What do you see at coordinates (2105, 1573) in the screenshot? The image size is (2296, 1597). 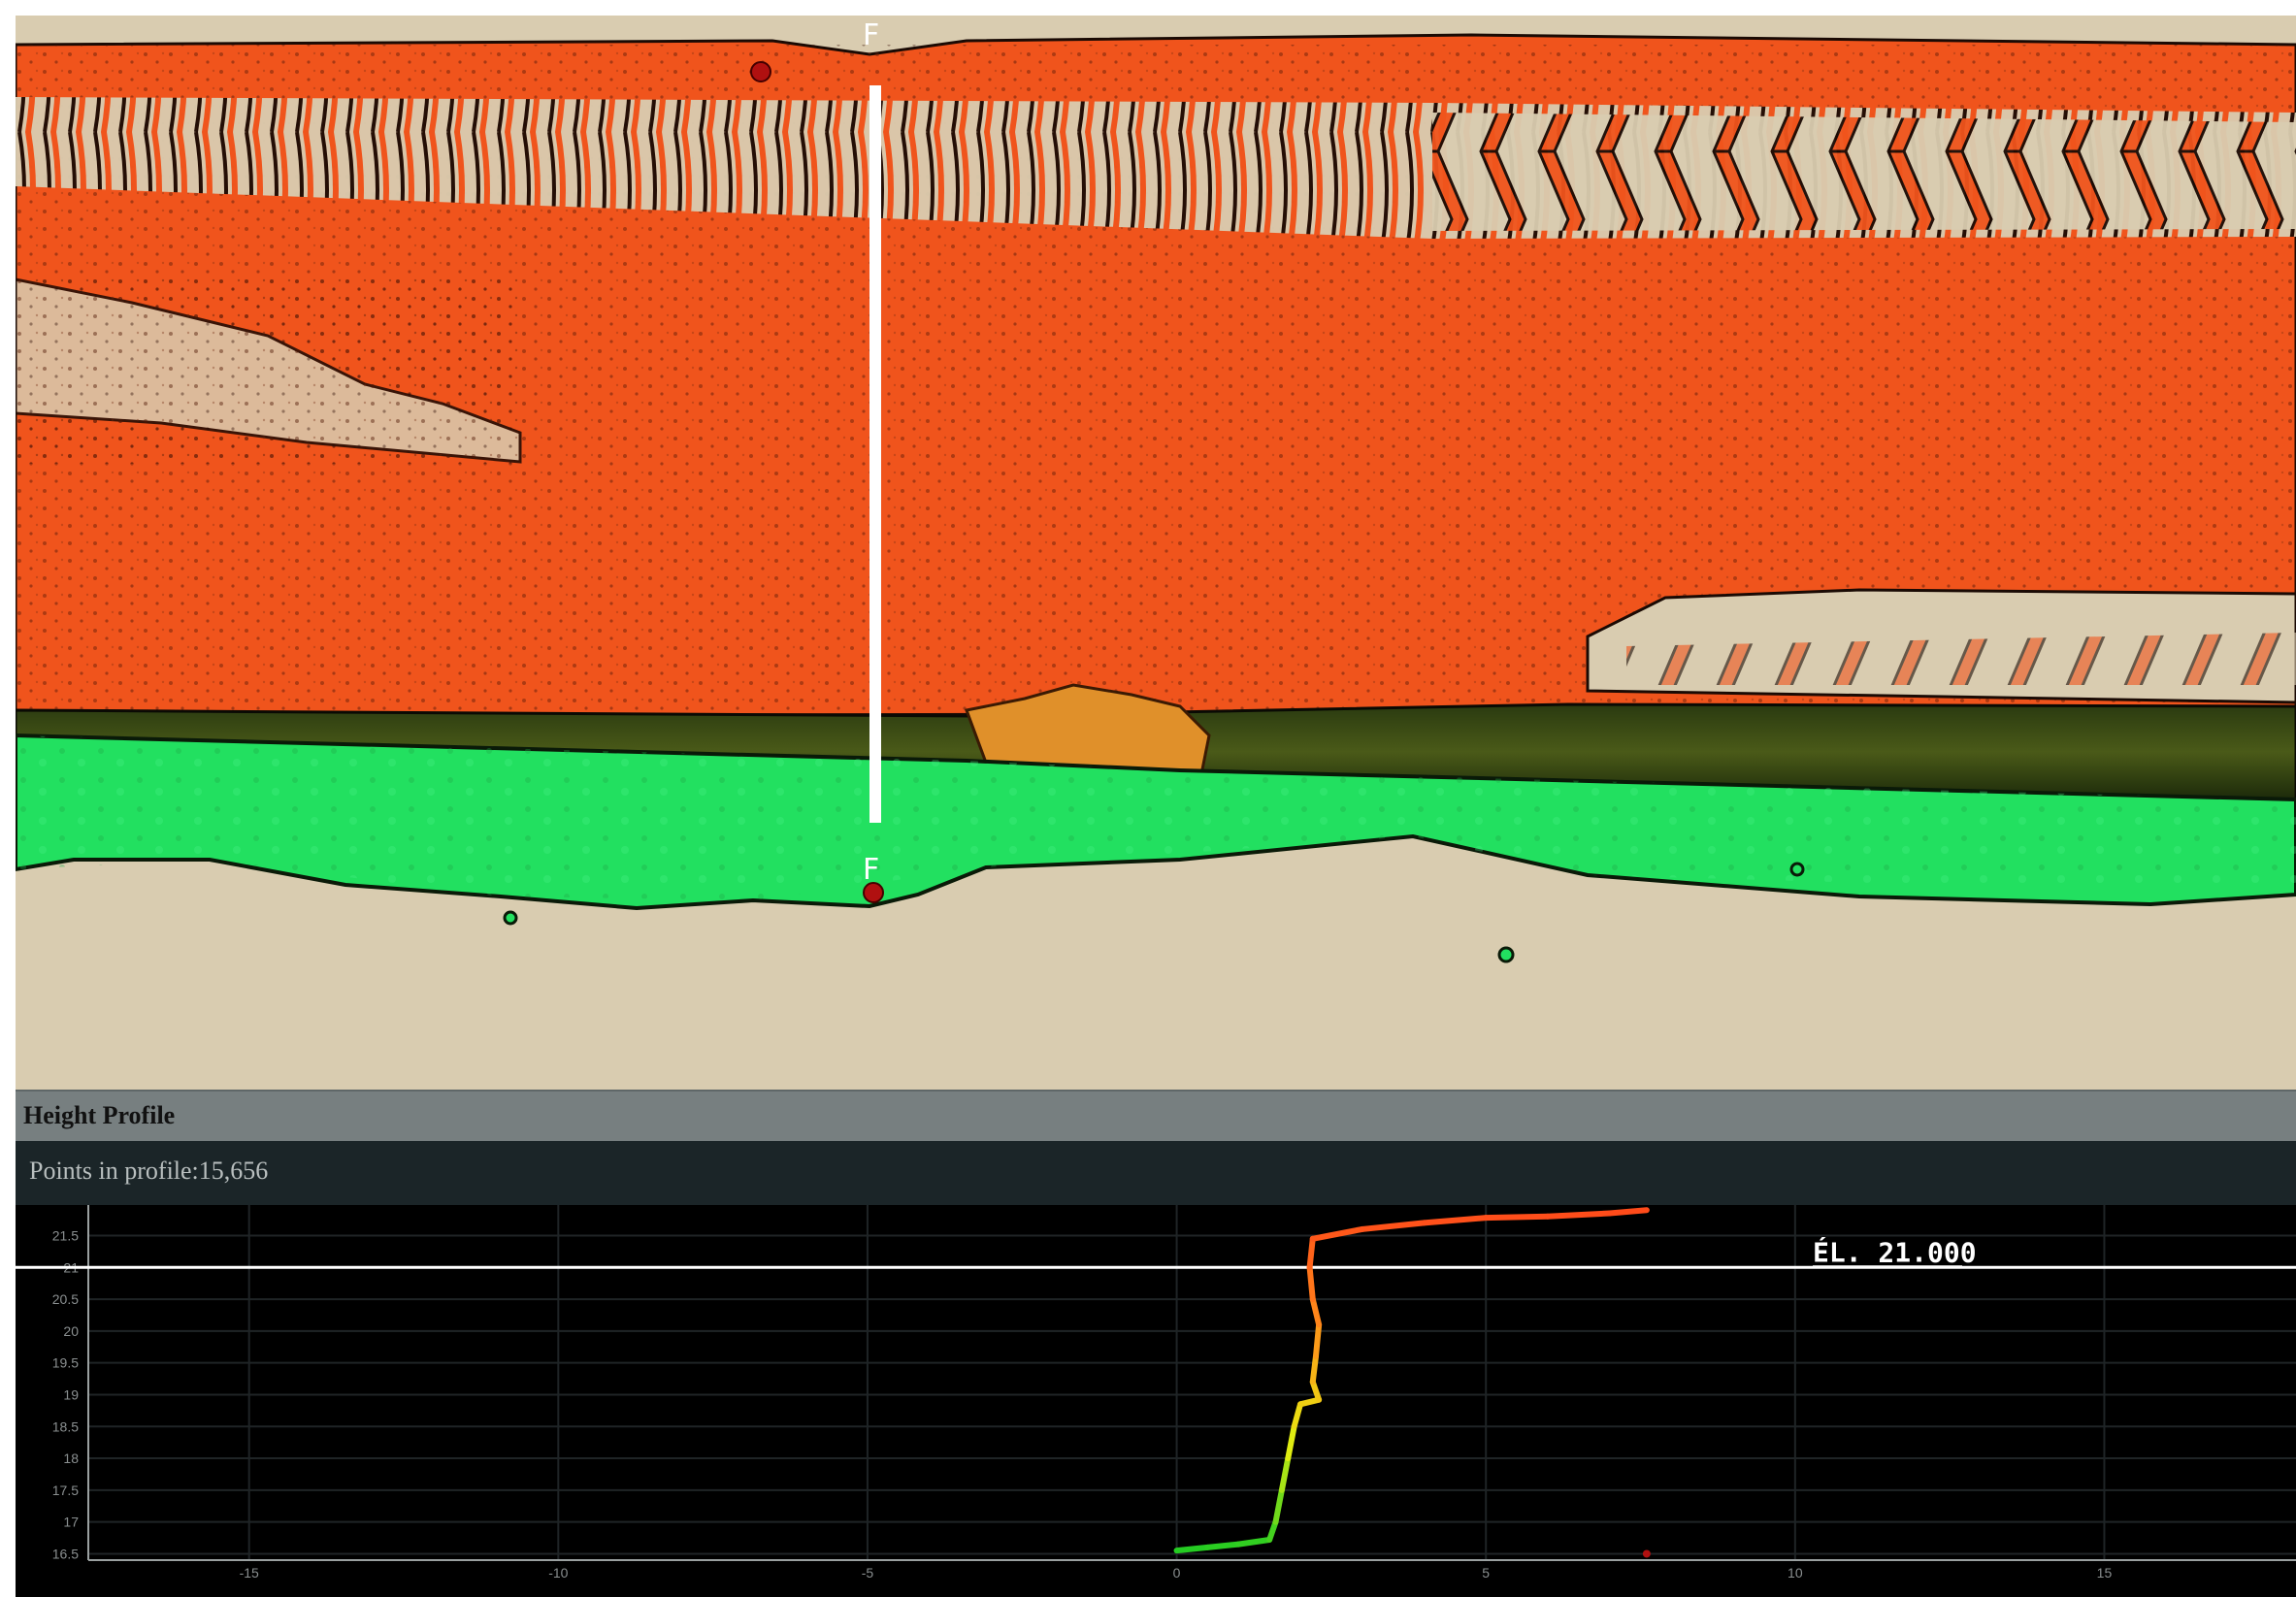 I see `x-tick-label: 15` at bounding box center [2105, 1573].